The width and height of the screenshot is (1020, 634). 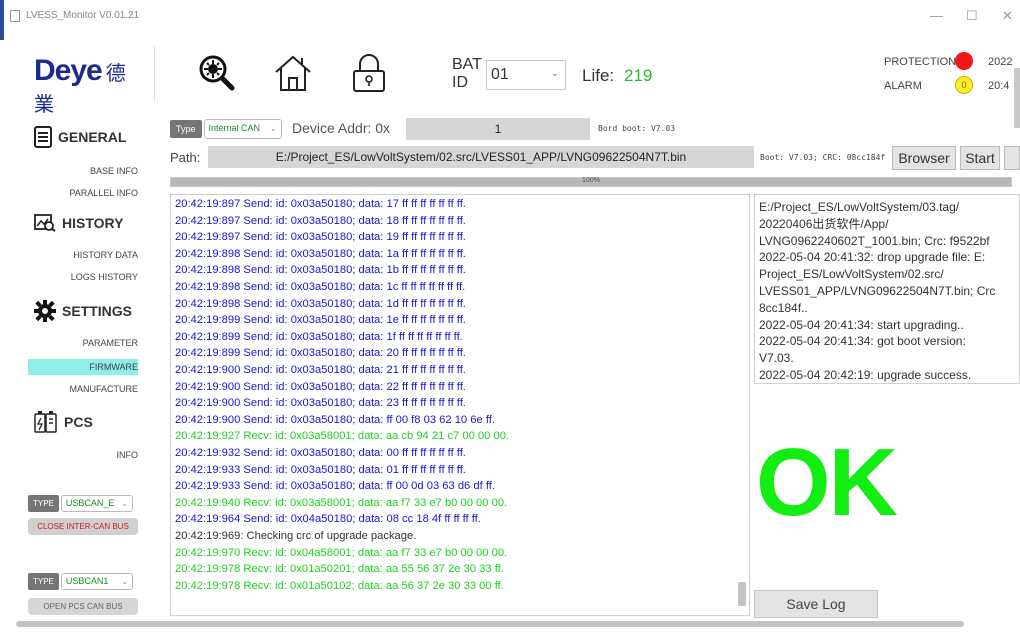 I want to click on can2-type-select: USBCAN1 ⌄, so click(x=96, y=581).